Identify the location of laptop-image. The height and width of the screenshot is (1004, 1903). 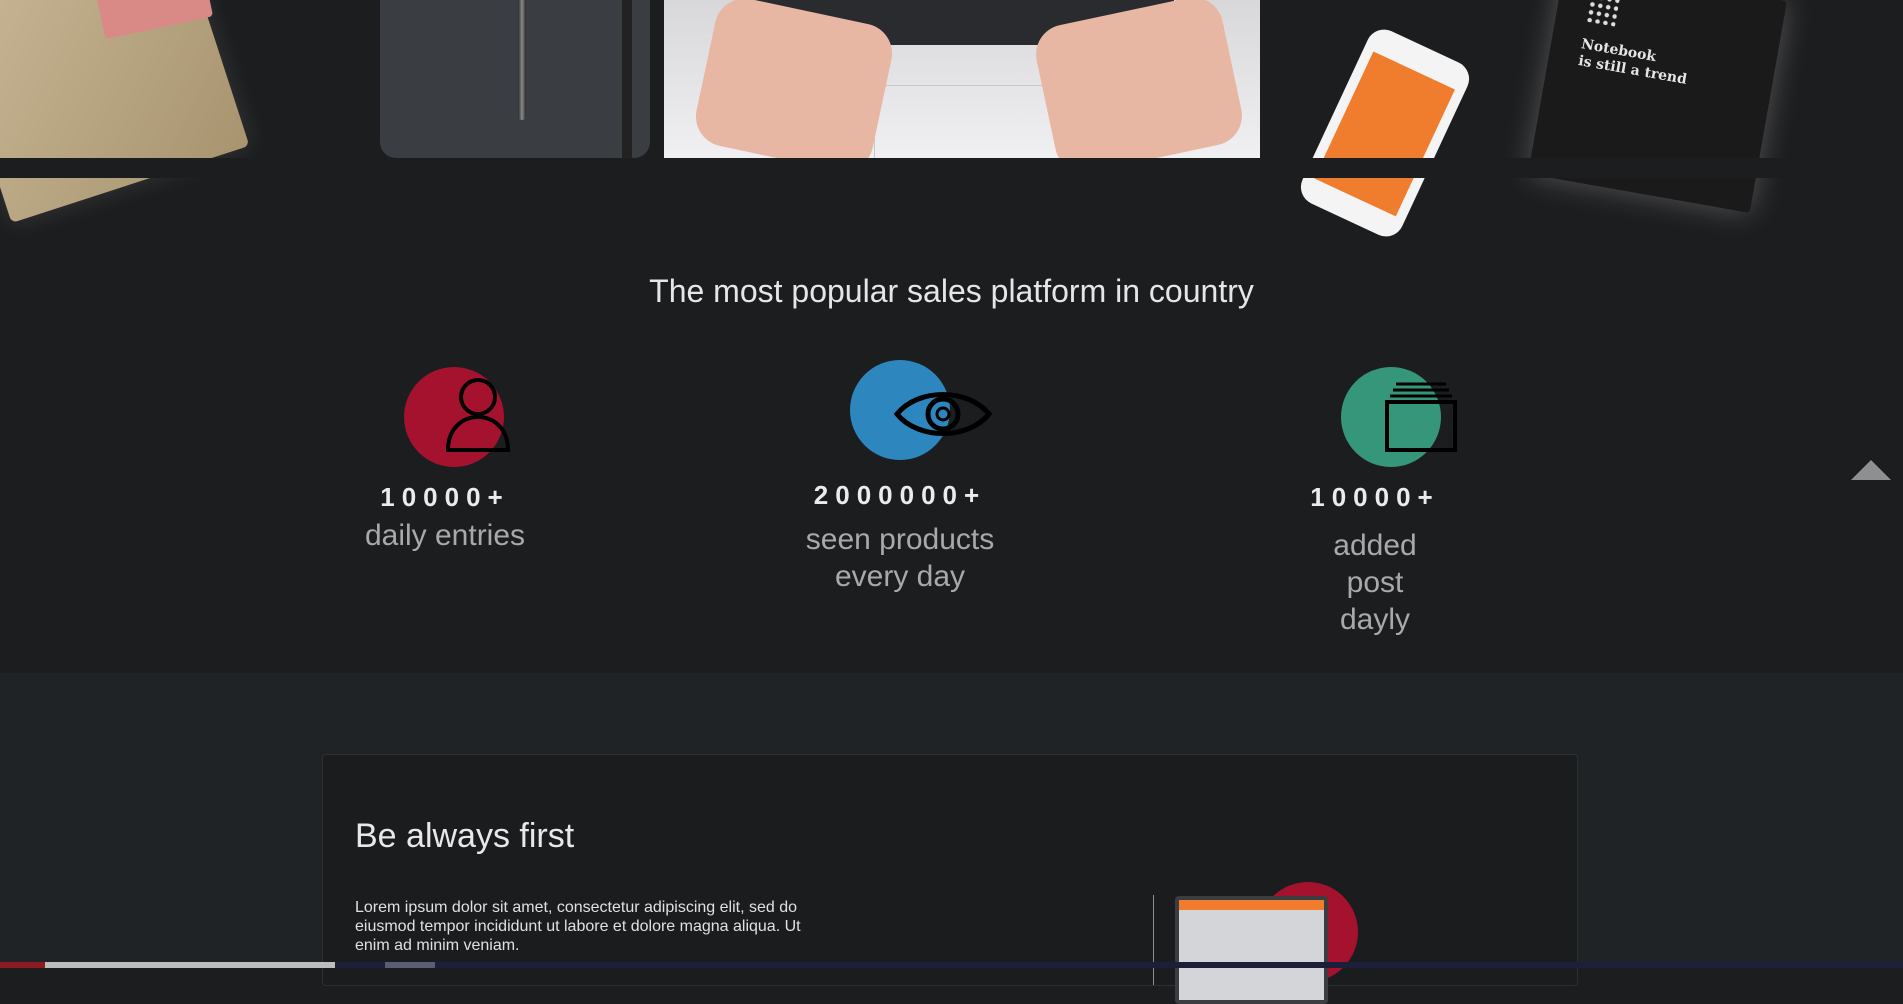
(962, 89).